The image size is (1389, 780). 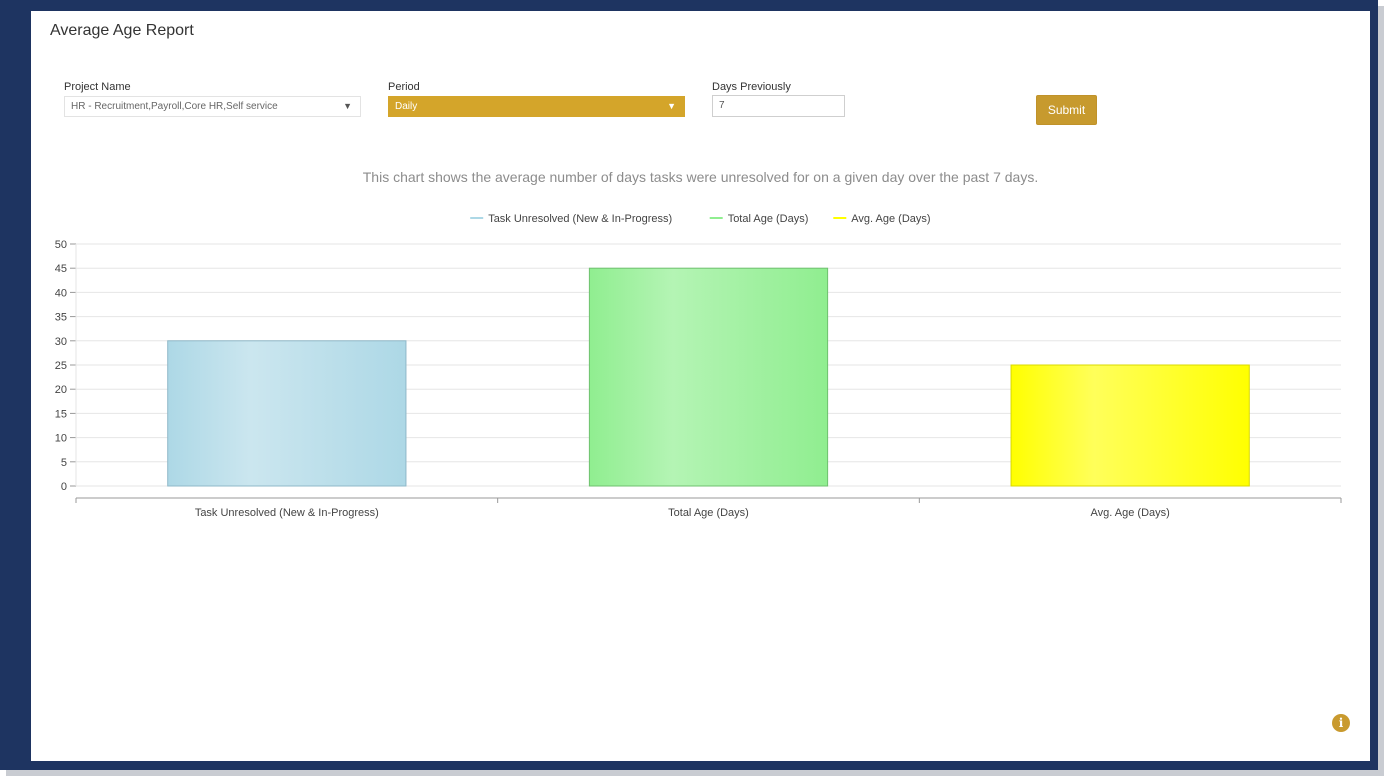 I want to click on legend-label: Total Age (Days), so click(x=768, y=219).